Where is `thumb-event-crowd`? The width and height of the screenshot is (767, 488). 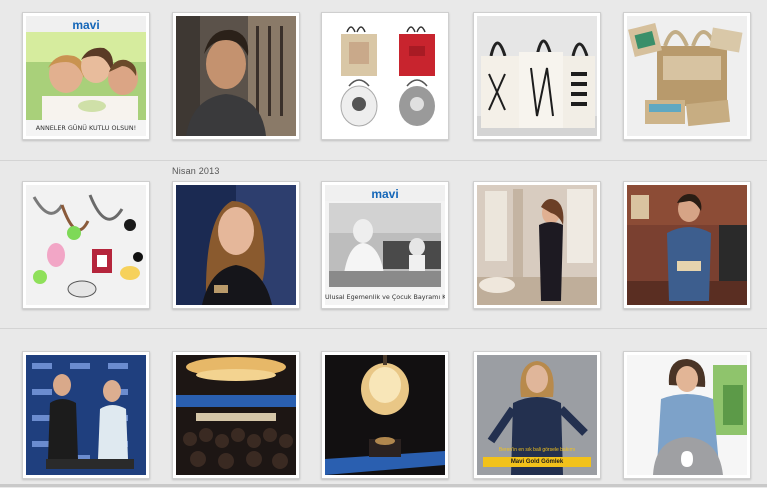
thumb-event-crowd is located at coordinates (236, 415).